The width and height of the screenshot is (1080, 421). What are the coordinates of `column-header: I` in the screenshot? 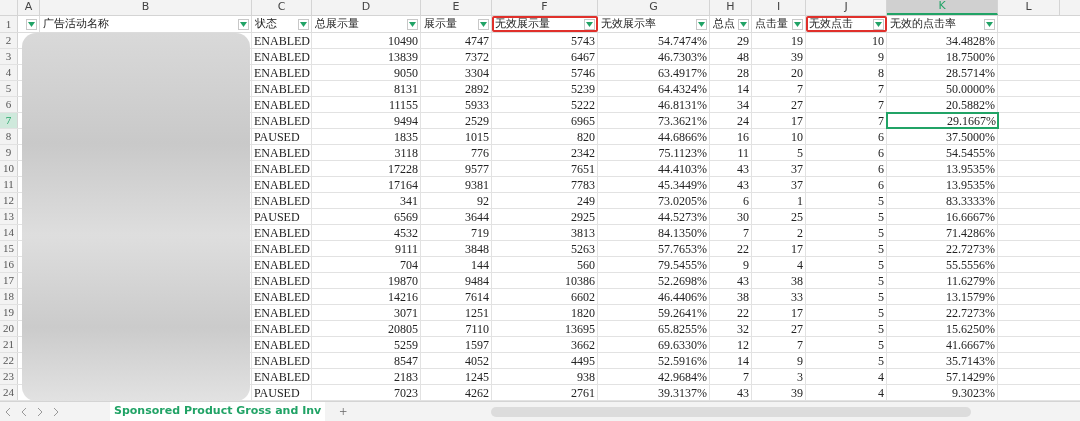 It's located at (779, 7).